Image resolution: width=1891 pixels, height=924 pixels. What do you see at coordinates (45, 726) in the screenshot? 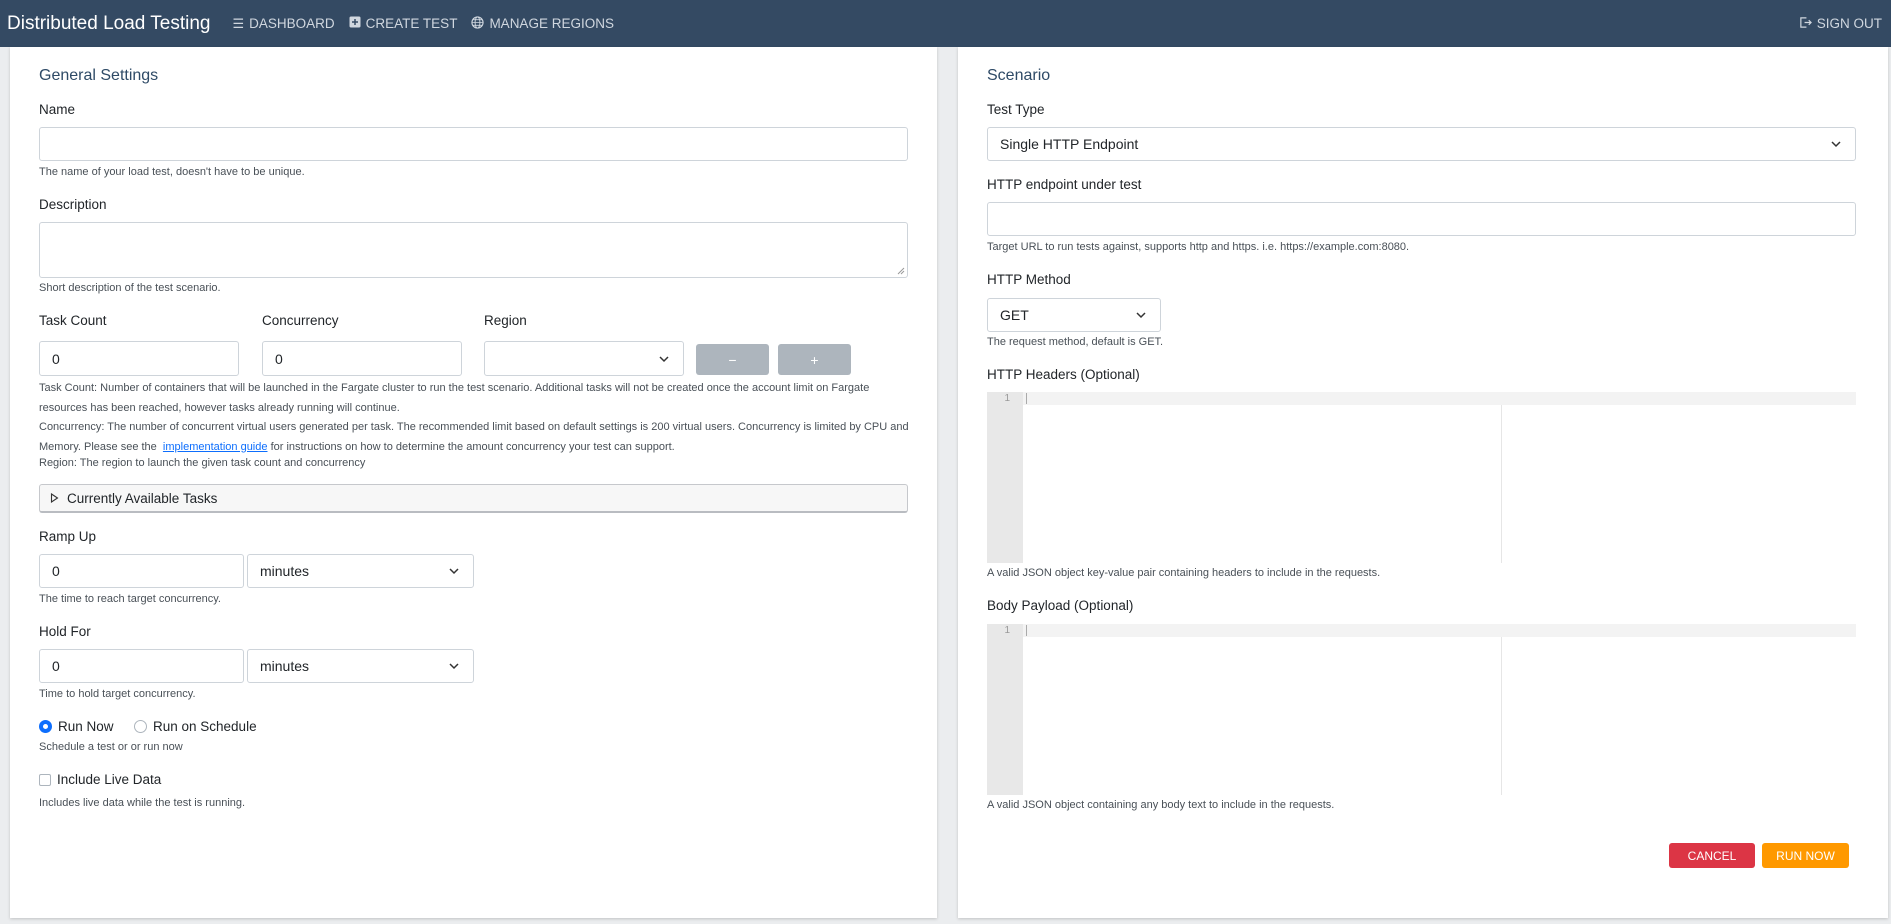
I see `run-now-radio` at bounding box center [45, 726].